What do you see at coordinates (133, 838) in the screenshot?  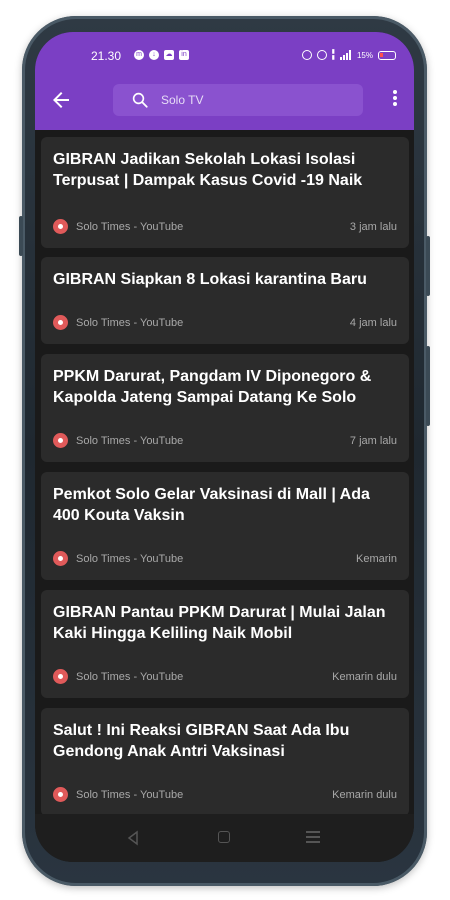 I see `nav-back-icon` at bounding box center [133, 838].